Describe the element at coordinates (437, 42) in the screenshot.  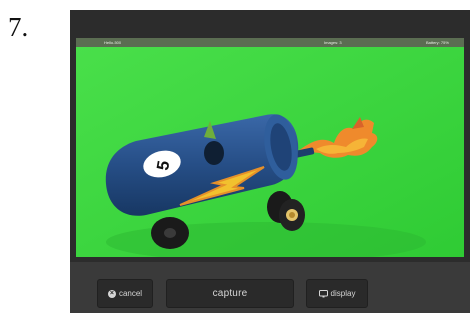
I see `status-battery: Battery: 75%` at that location.